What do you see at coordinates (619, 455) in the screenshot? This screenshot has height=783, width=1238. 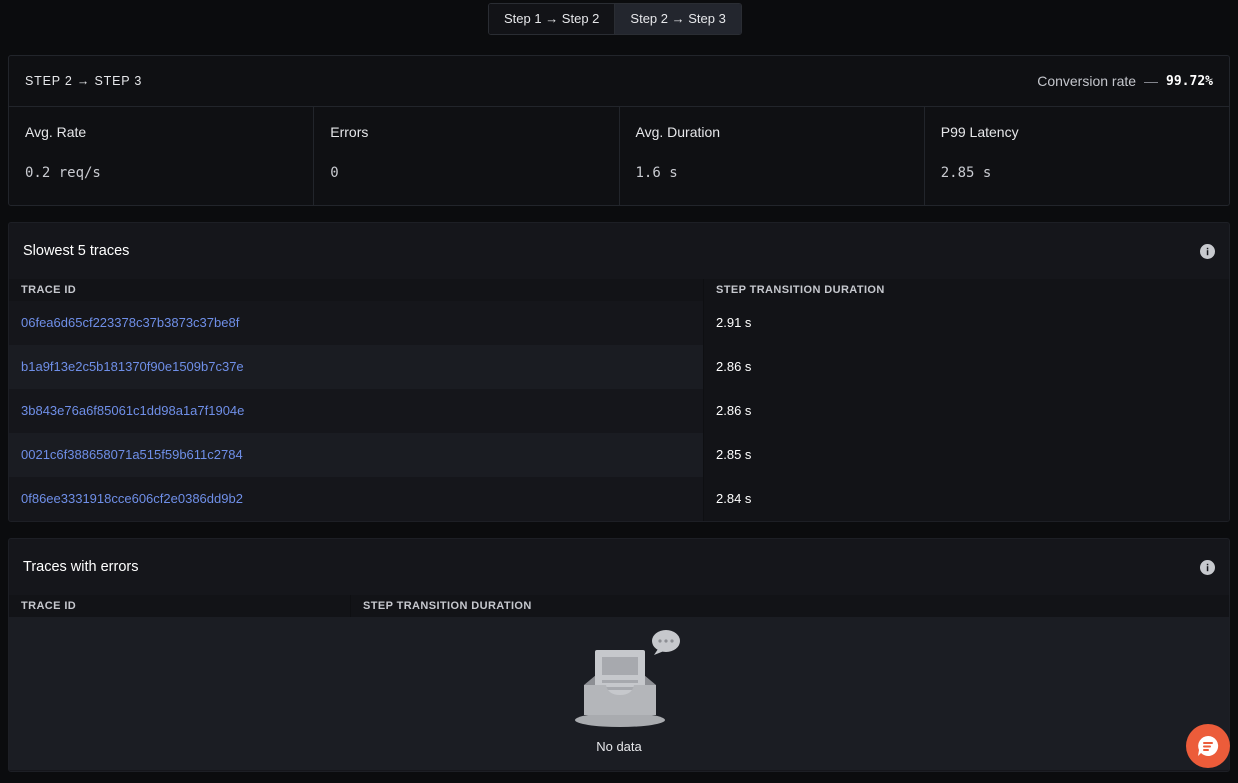 I see `table-row: 0021c6f388658071a515f59b611c2784 2.85 s` at bounding box center [619, 455].